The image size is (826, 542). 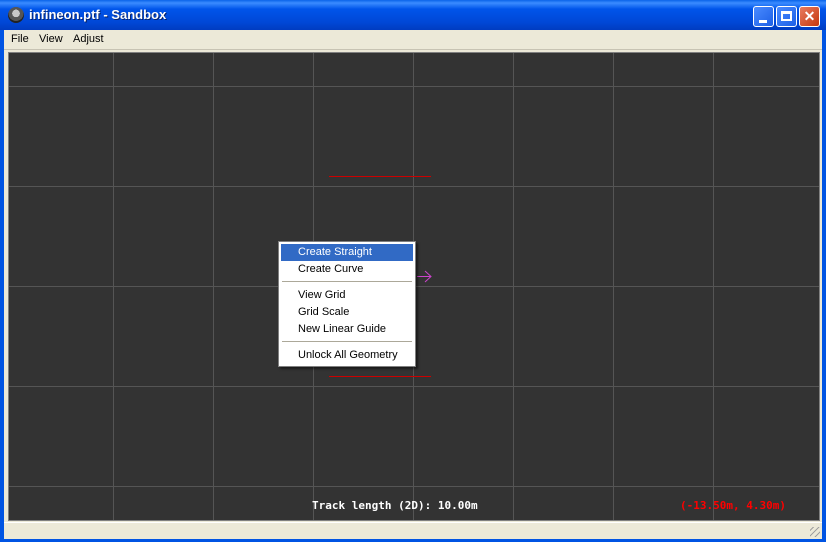 I want to click on maximize-icon, so click(x=786, y=16).